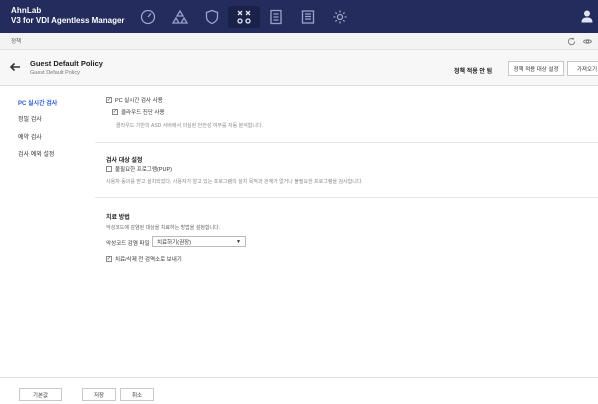  What do you see at coordinates (118, 218) in the screenshot?
I see `treatment-title: 치료 방법` at bounding box center [118, 218].